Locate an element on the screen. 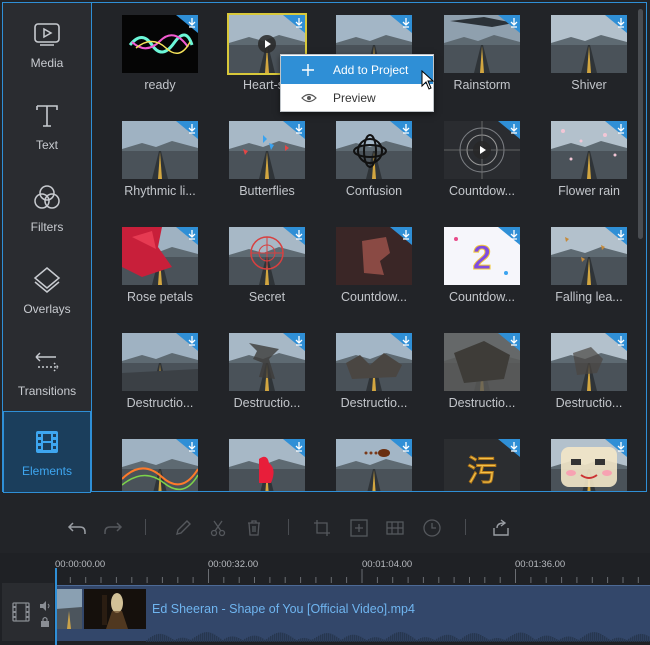  element-tile: Butterflies is located at coordinates (267, 161).